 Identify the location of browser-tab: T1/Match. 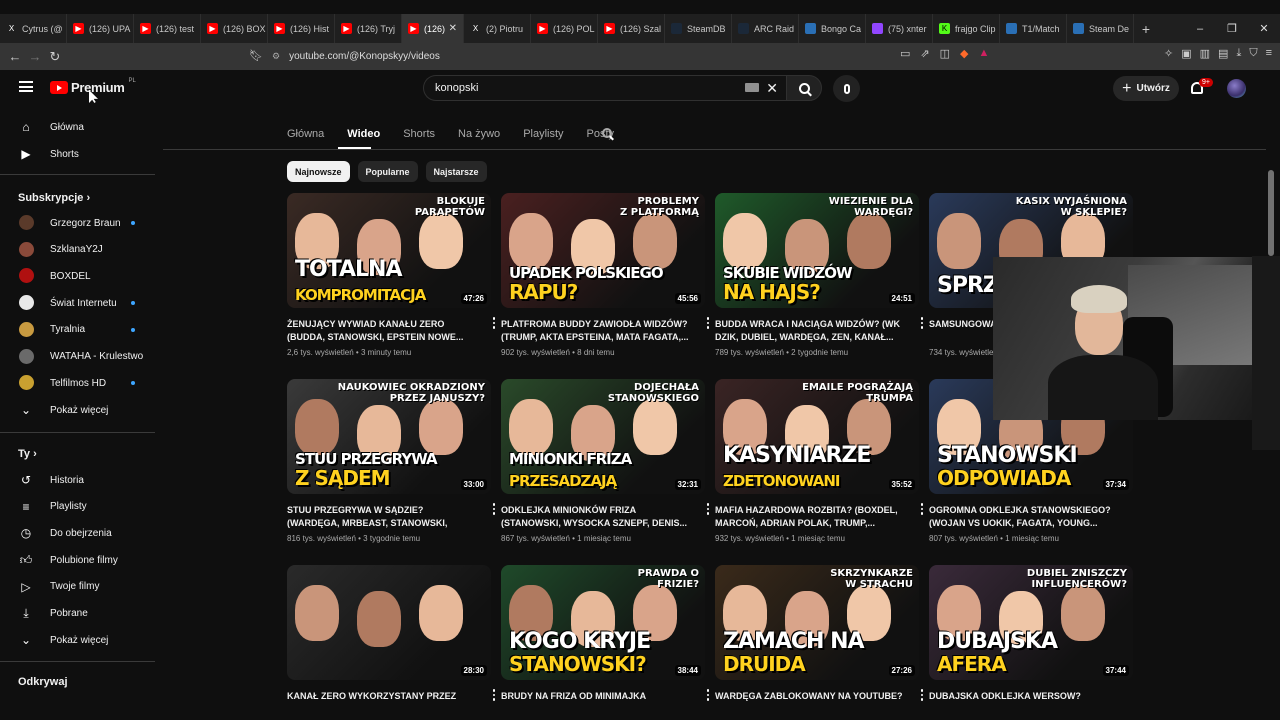
(1033, 28).